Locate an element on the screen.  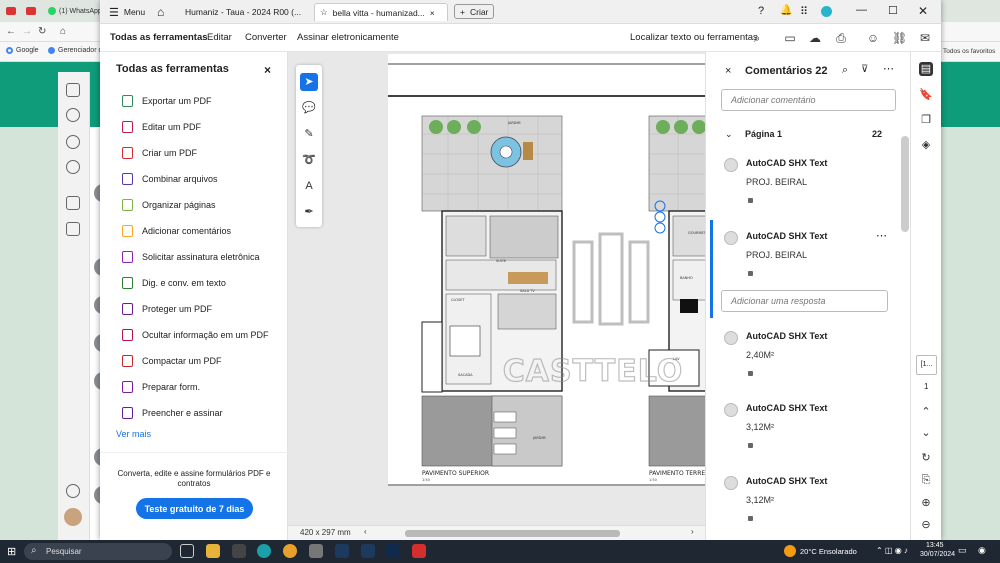
back-icon: ← is located at coordinates (11, 31).